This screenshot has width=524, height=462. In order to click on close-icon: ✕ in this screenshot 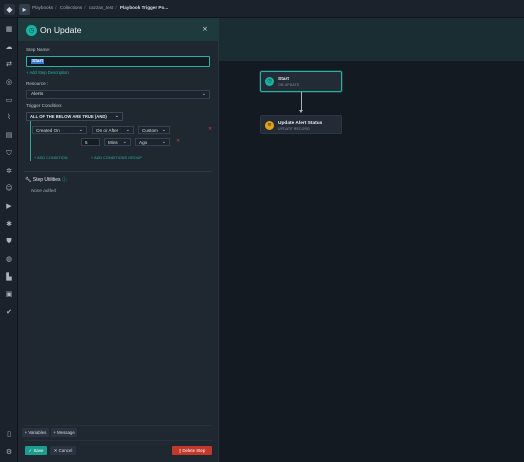, I will do `click(55, 451)`.